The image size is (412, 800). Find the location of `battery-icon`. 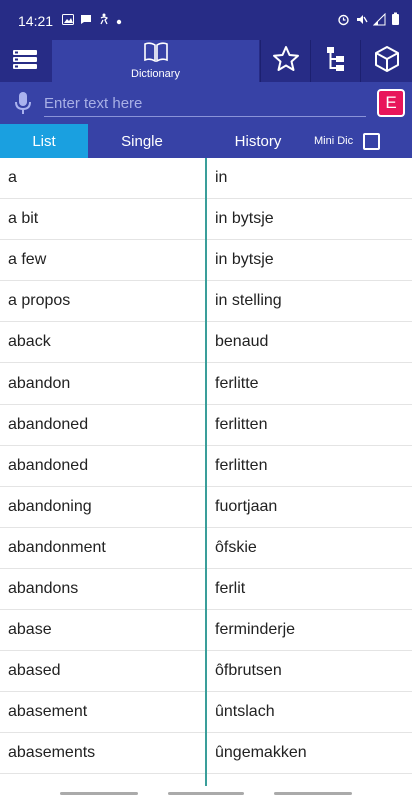

battery-icon is located at coordinates (395, 21).